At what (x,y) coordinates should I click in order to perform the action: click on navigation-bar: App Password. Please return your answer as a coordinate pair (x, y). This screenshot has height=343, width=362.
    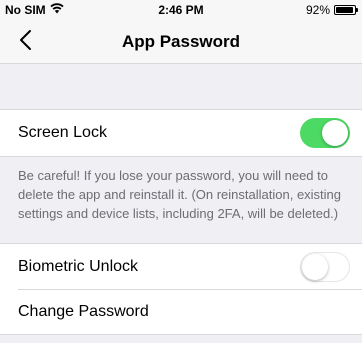
    Looking at the image, I should click on (181, 42).